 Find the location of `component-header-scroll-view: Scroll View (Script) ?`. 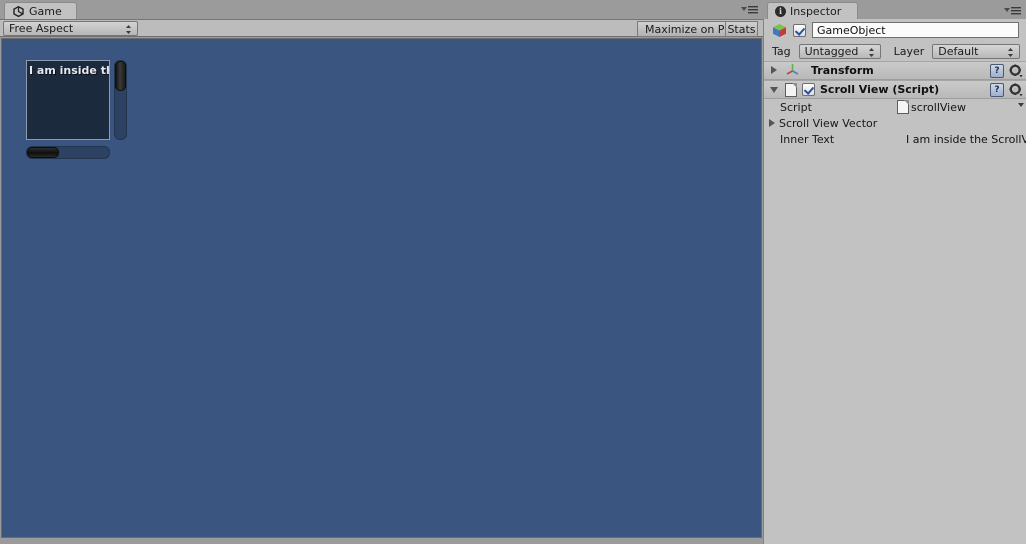

component-header-scroll-view: Scroll View (Script) ? is located at coordinates (895, 89).